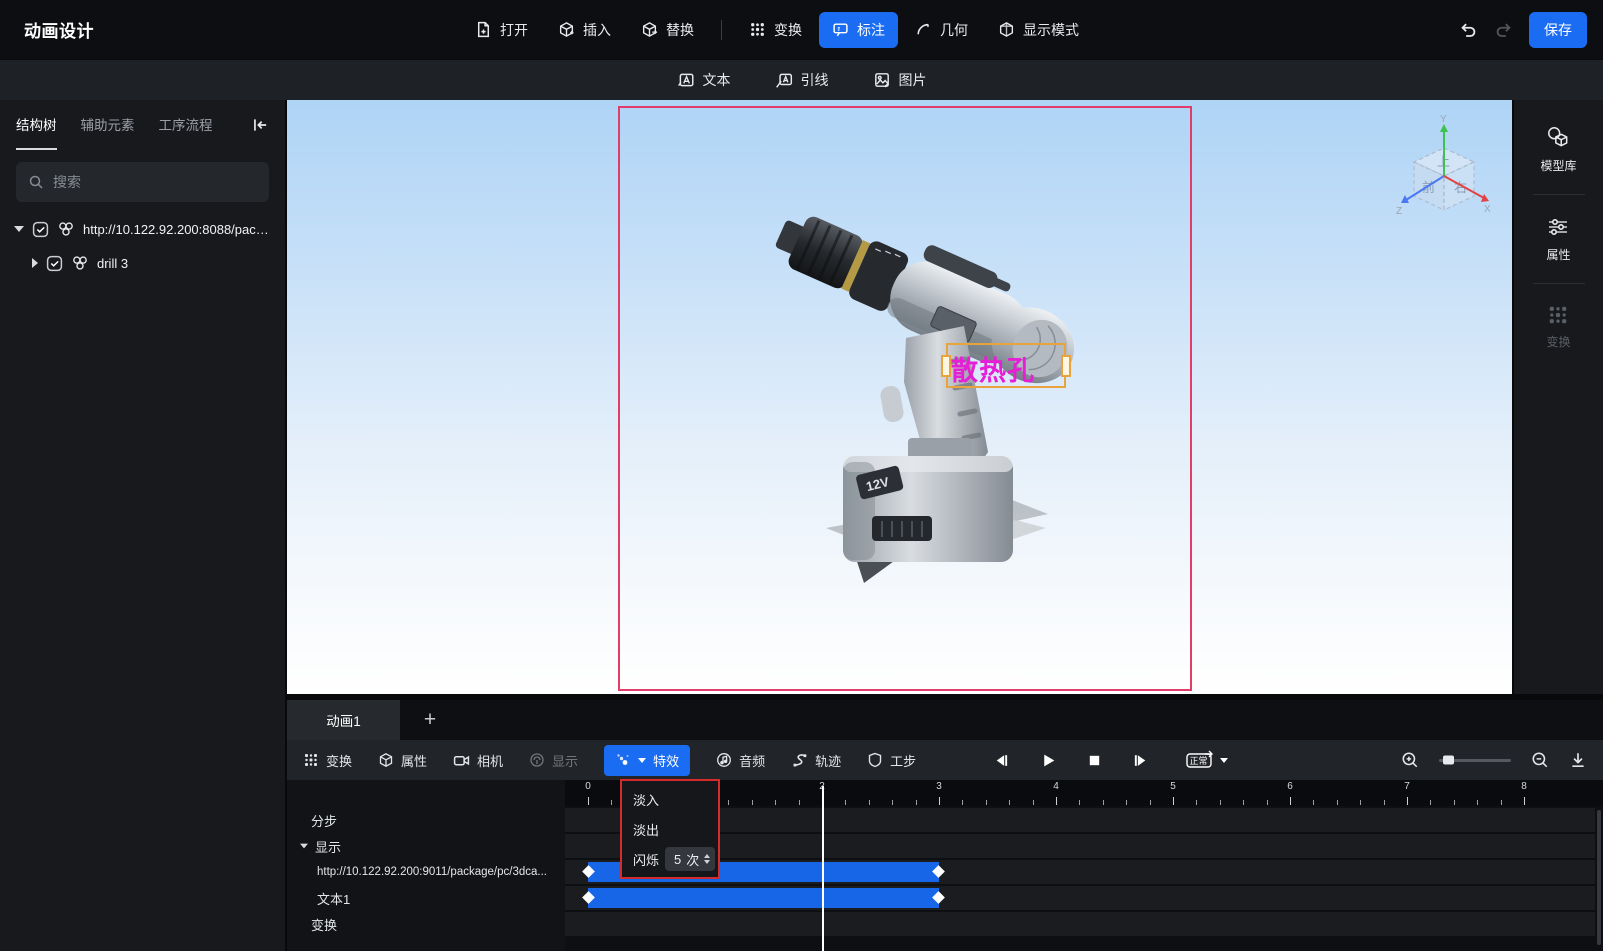 This screenshot has height=951, width=1603. Describe the element at coordinates (426, 898) in the screenshot. I see `row-label-text1: 文本1` at that location.